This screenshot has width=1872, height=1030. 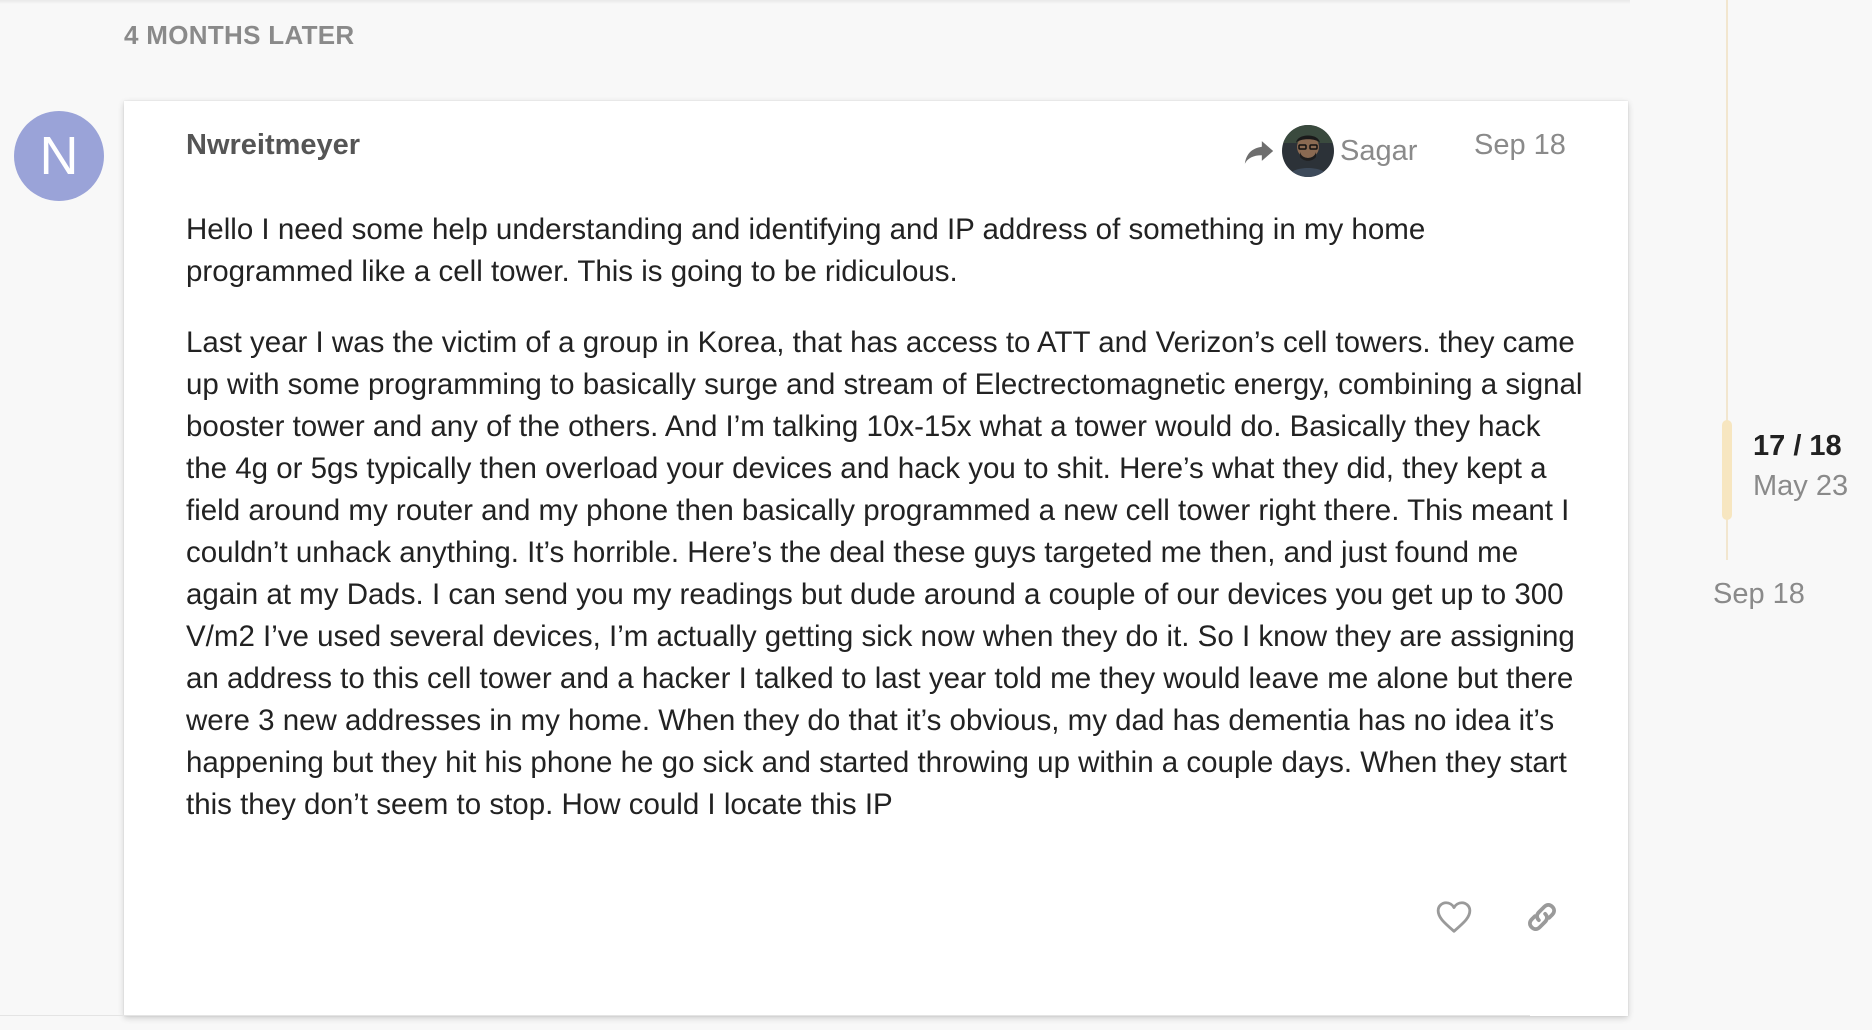 What do you see at coordinates (239, 35) in the screenshot?
I see `time-gap-label: 4 MONTHS LATER` at bounding box center [239, 35].